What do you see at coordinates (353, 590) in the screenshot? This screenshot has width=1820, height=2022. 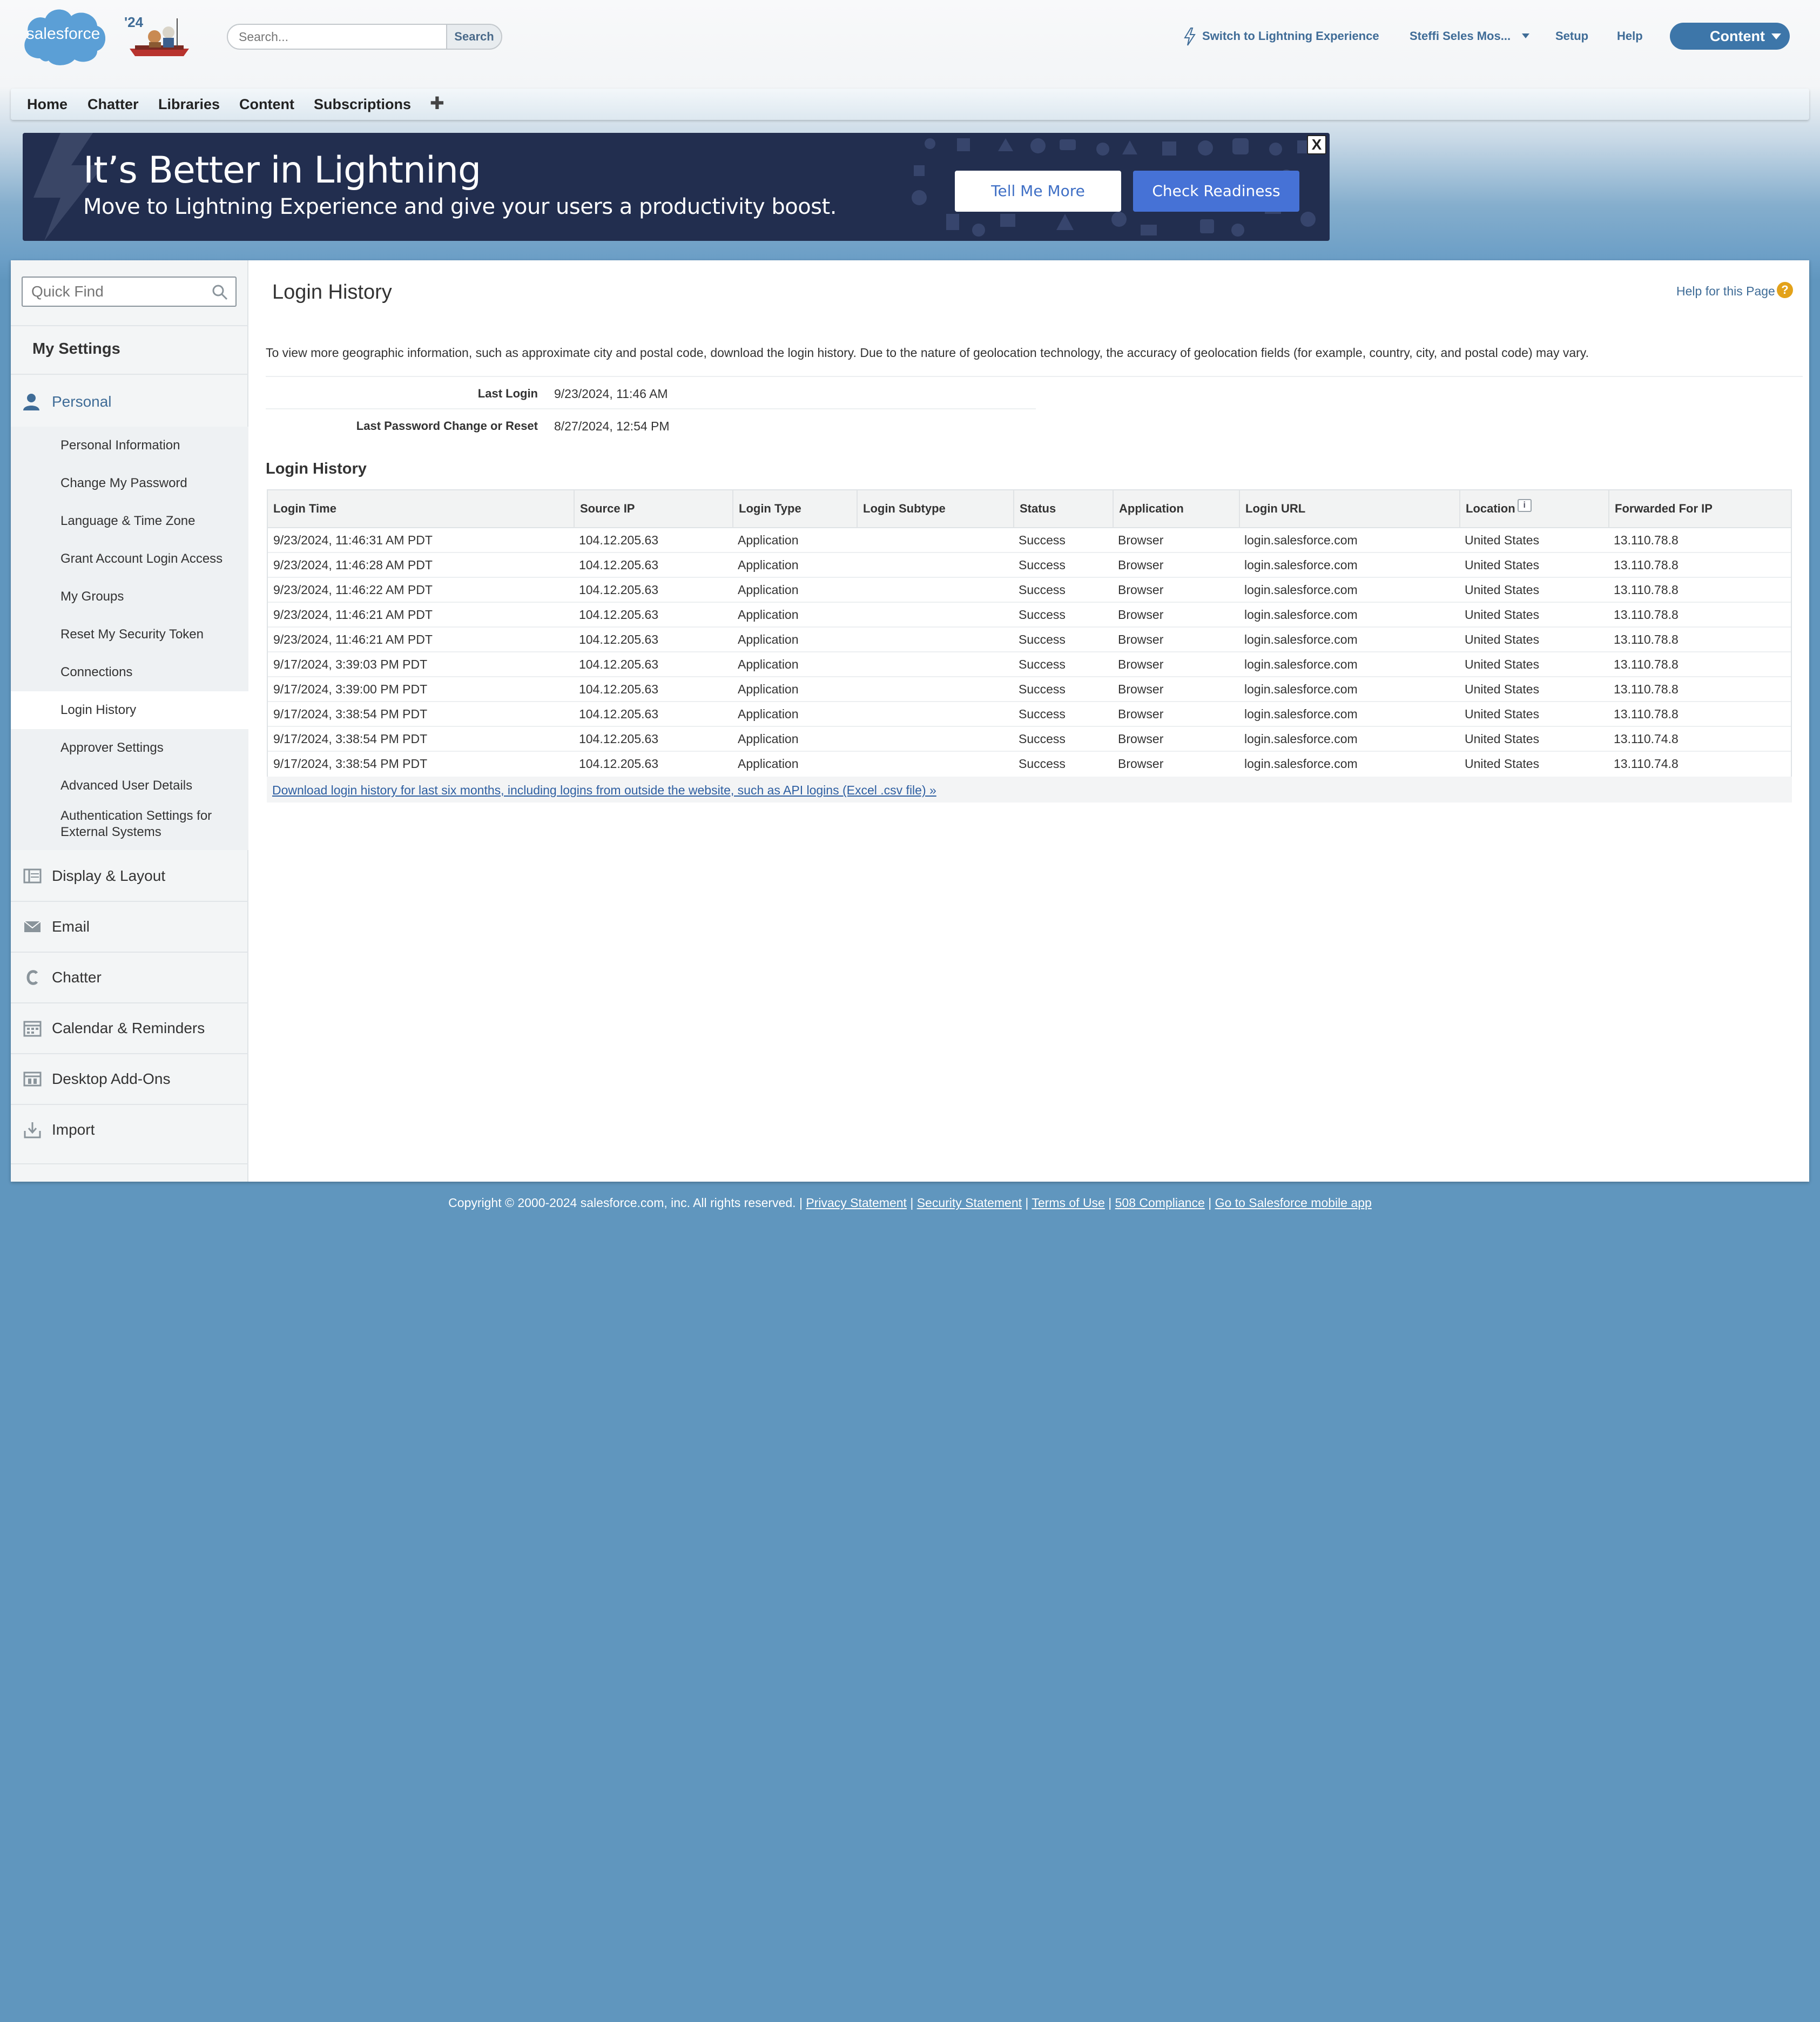 I see `cell-login-time: 9/23/2024, 11:46:22 AM PDT` at bounding box center [353, 590].